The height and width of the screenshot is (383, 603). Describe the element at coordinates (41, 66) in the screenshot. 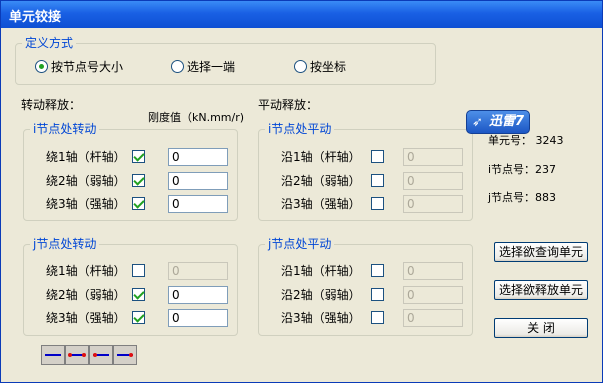

I see `radio-by-node-number` at that location.